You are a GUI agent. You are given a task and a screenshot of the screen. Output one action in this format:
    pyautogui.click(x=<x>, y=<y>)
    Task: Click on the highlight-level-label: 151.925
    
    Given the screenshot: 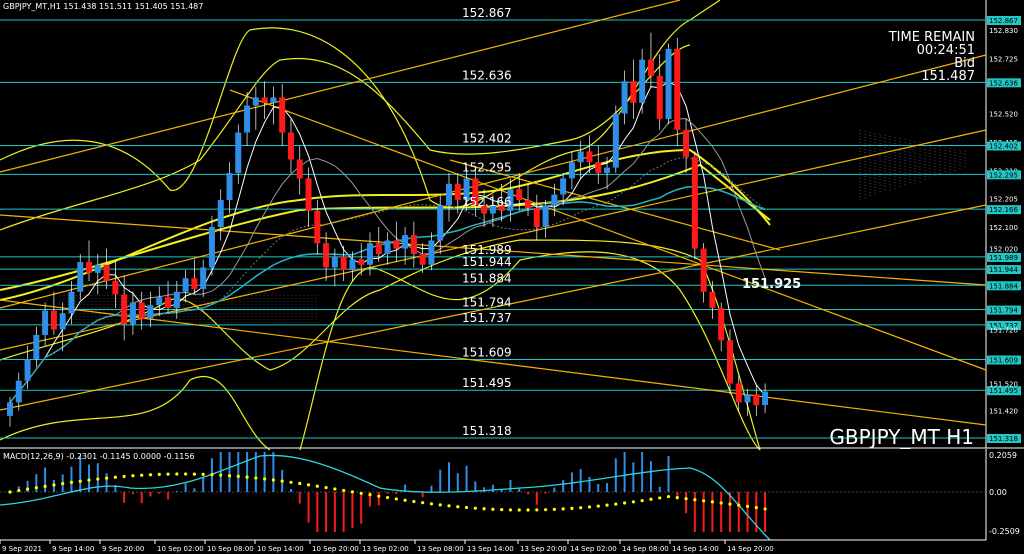 What is the action you would take?
    pyautogui.click(x=771, y=284)
    